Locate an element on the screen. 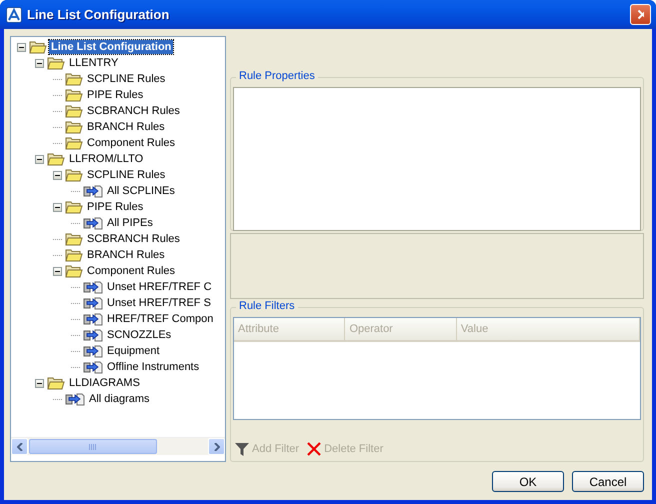 The image size is (656, 504). tree-item: LLDIAGRAMS is located at coordinates (104, 383).